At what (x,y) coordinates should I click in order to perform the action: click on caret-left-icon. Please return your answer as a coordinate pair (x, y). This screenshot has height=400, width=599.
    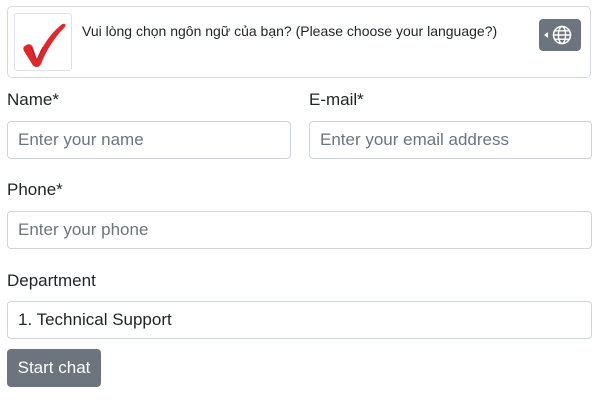
    Looking at the image, I should click on (546, 35).